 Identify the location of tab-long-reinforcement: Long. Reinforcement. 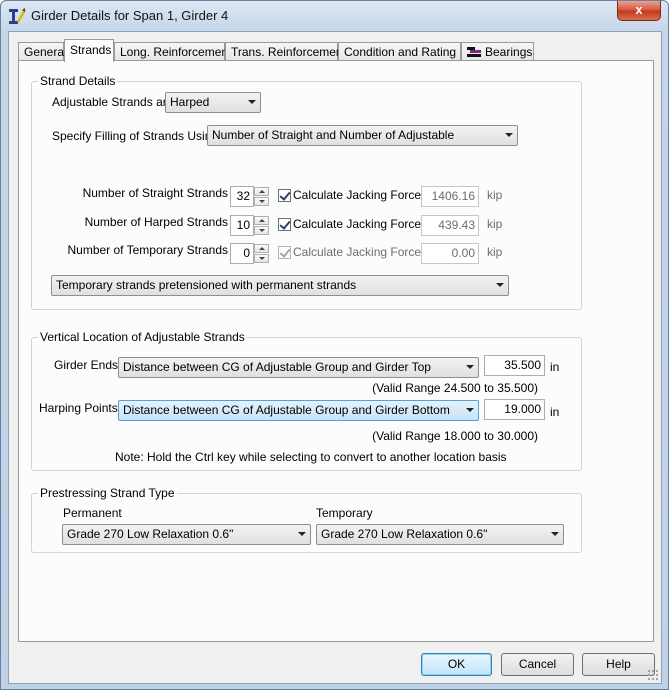
(172, 52).